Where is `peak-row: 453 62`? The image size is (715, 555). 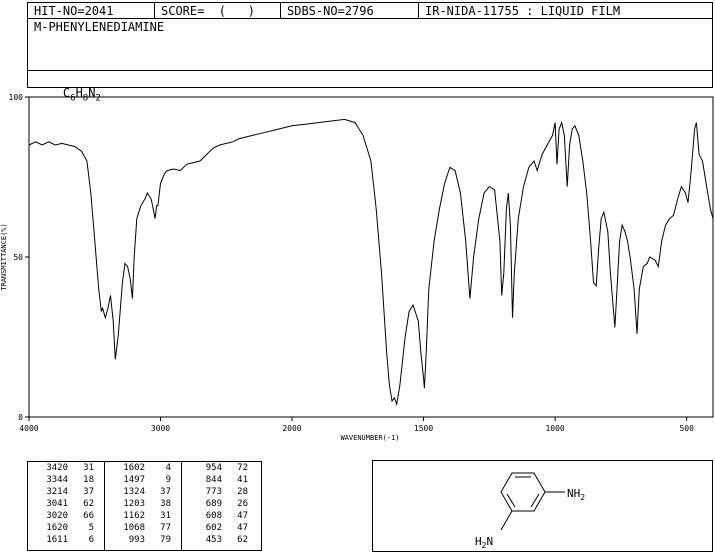
peak-row: 453 62 is located at coordinates (221, 540).